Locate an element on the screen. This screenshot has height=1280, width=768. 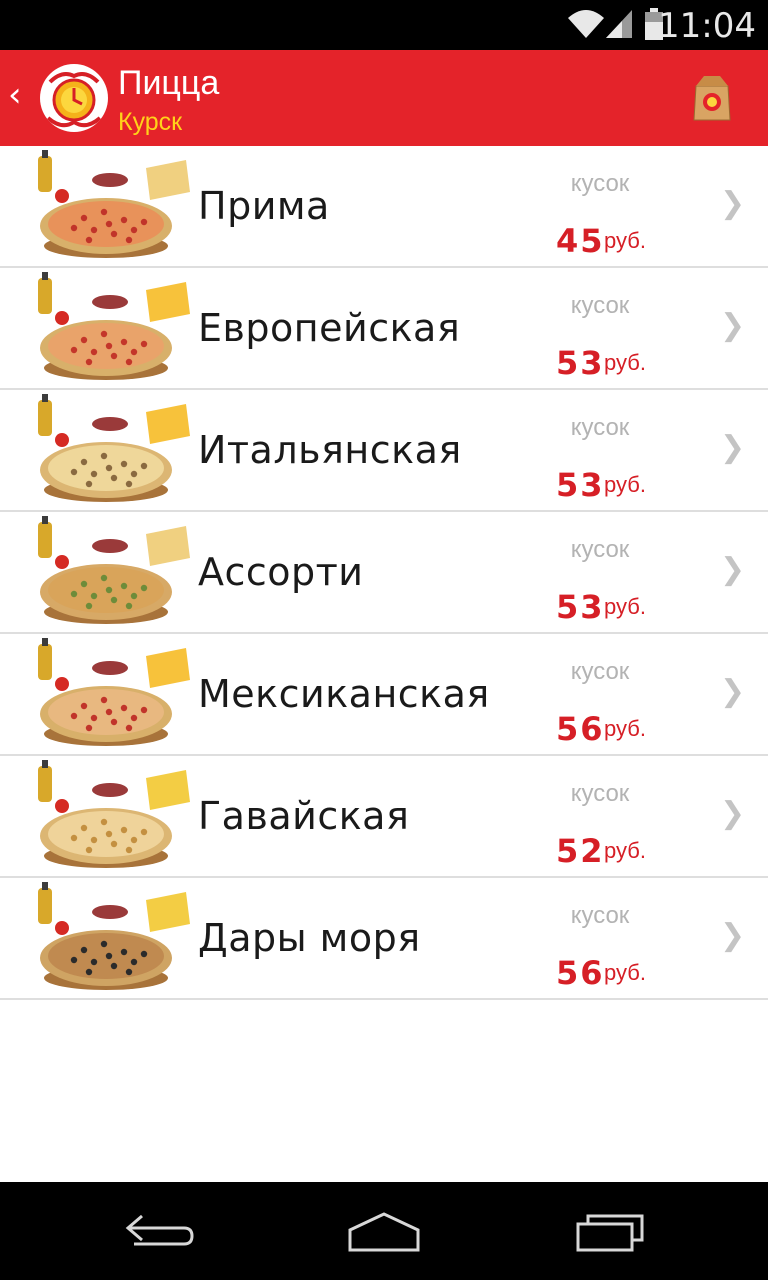
pizza-name: Прима is located at coordinates (264, 206).